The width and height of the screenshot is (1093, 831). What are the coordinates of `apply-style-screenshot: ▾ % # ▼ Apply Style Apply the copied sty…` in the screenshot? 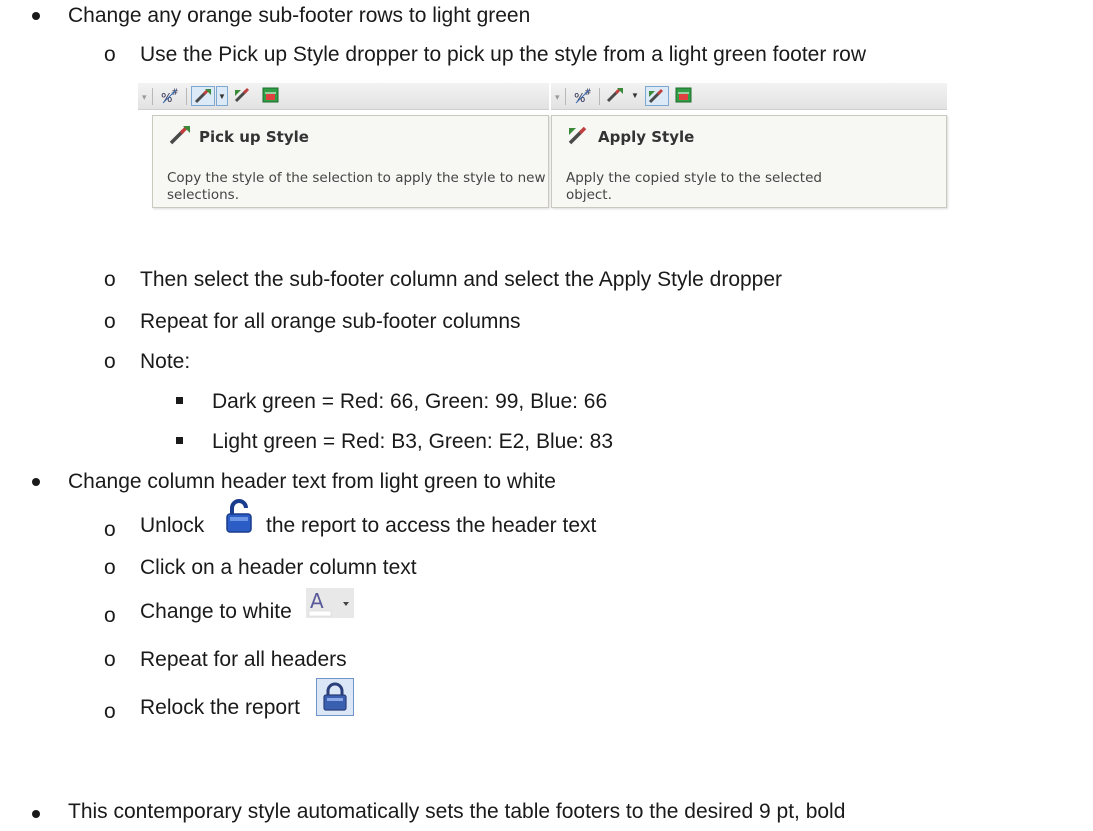 It's located at (749, 163).